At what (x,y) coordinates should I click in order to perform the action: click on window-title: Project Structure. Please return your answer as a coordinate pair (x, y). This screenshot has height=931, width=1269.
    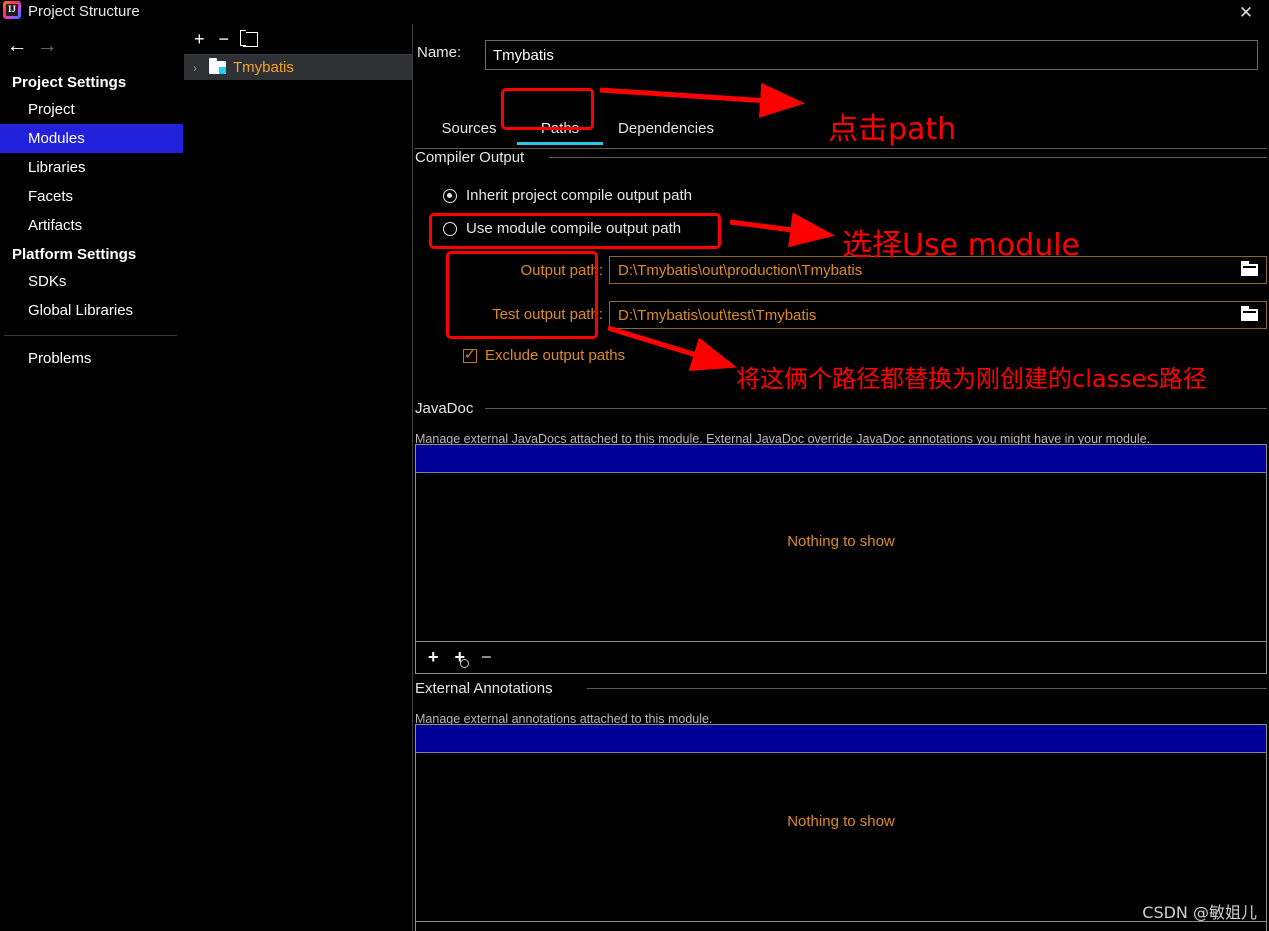
    Looking at the image, I should click on (84, 11).